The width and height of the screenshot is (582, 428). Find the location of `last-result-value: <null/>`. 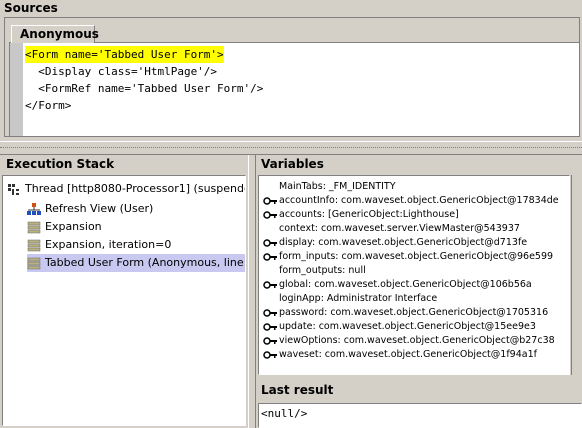

last-result-value: <null/> is located at coordinates (284, 413).